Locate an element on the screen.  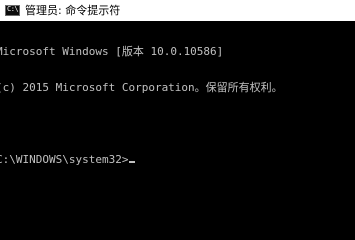
console-prompt-line: C:\WINDOWS\system32> is located at coordinates (177, 160).